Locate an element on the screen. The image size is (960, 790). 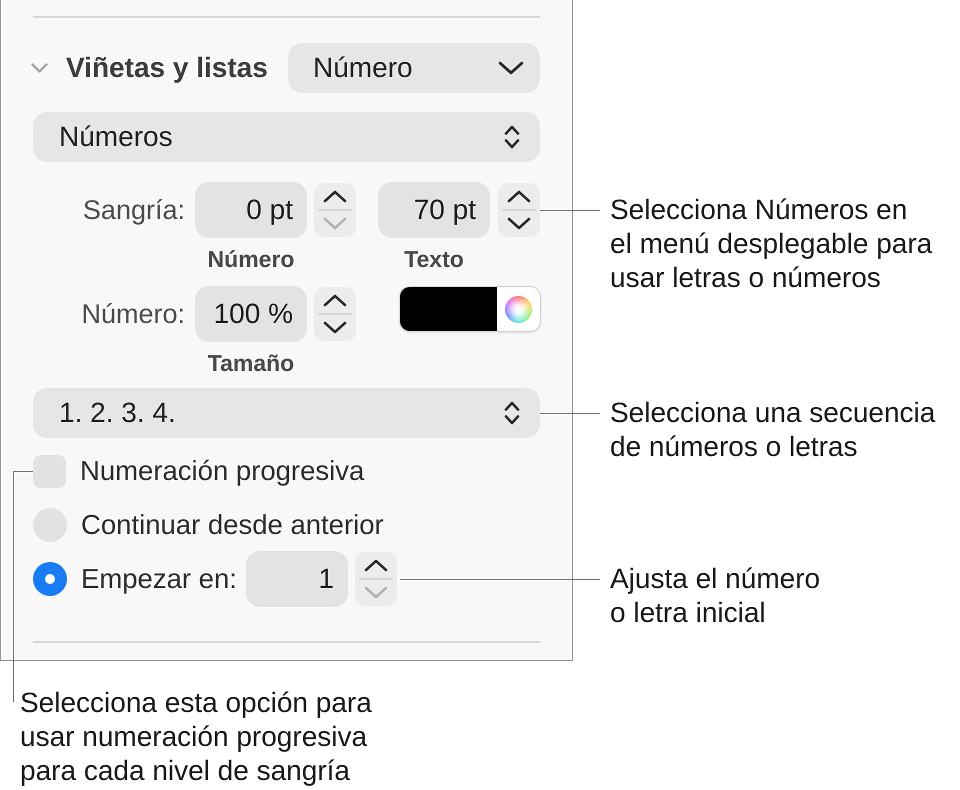
color-well is located at coordinates (470, 309).